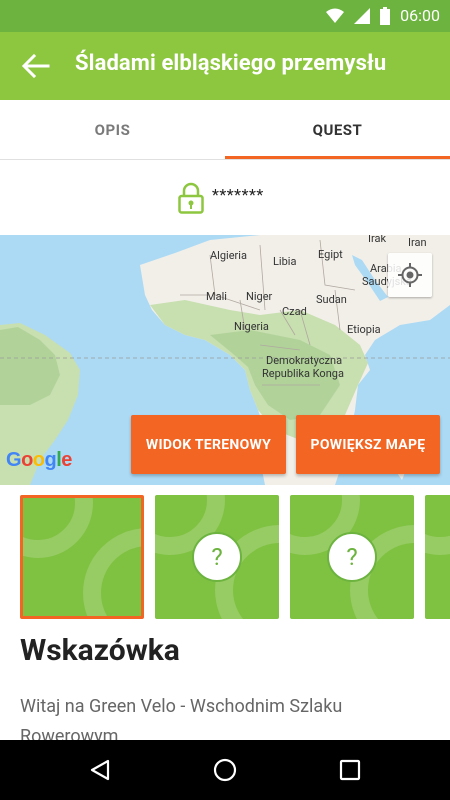  I want to click on terrain-view-button: WIDOK TERENOWY, so click(208, 444).